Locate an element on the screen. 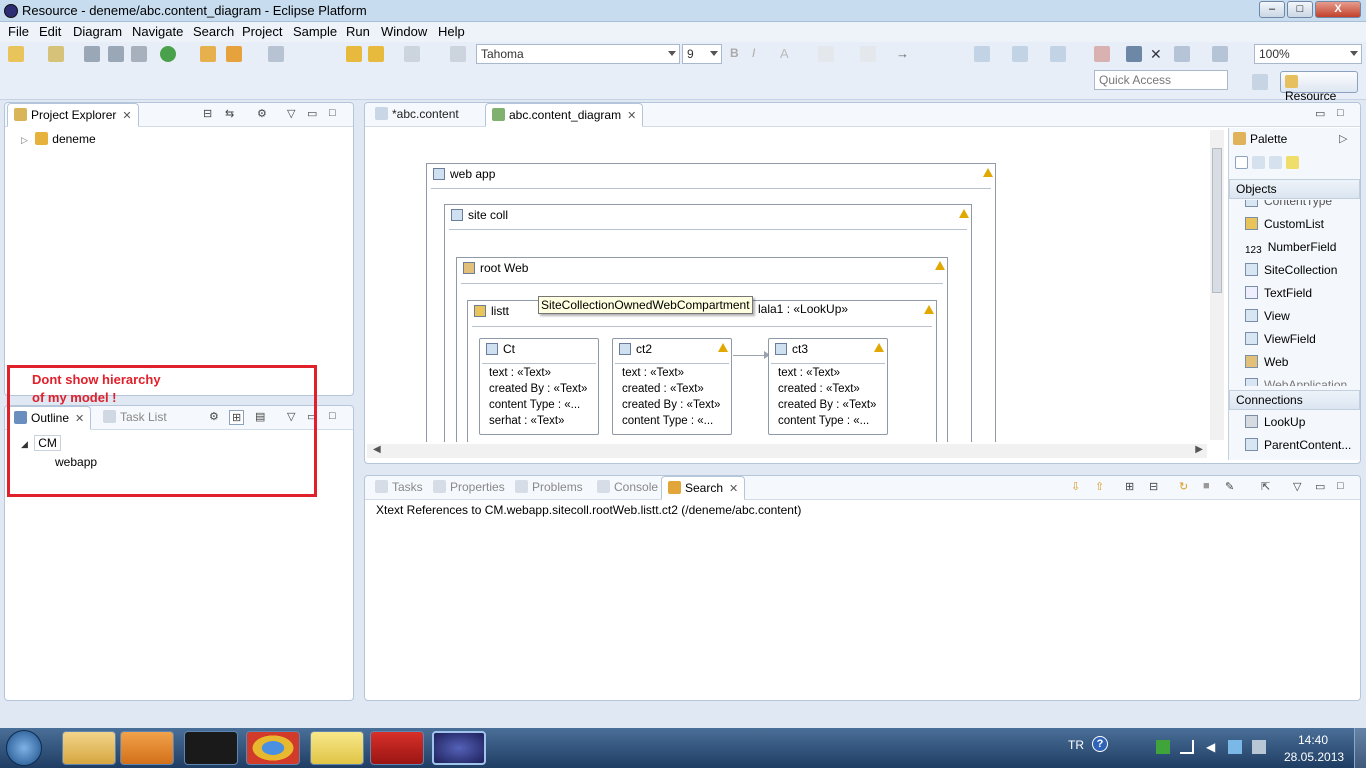  tab-abc-content-diagram: abc.content_diagram ✕ is located at coordinates (564, 115).